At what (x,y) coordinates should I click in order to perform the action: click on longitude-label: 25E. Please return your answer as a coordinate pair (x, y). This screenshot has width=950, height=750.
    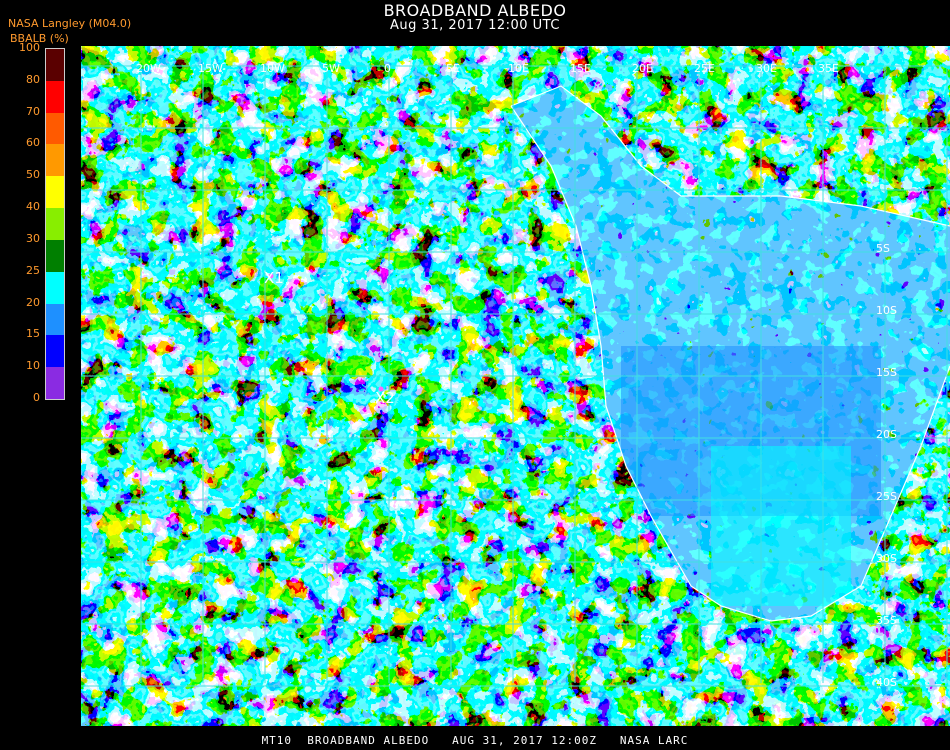
    Looking at the image, I should click on (704, 68).